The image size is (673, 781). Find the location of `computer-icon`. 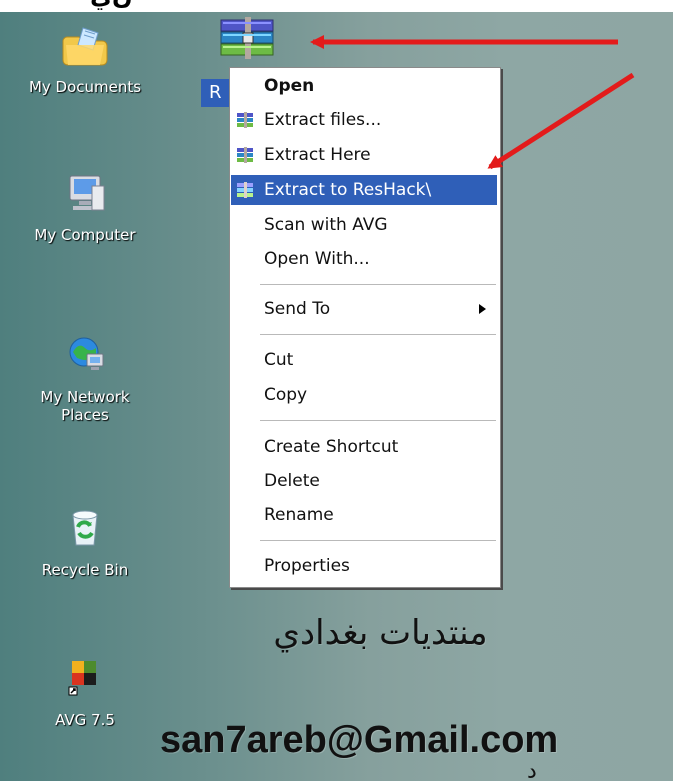

computer-icon is located at coordinates (87, 193).